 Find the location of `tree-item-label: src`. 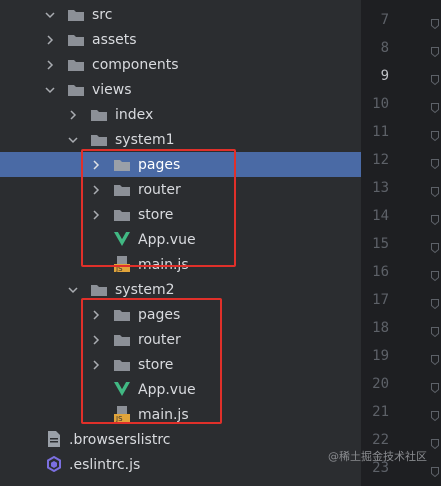

tree-item-label: src is located at coordinates (102, 14).